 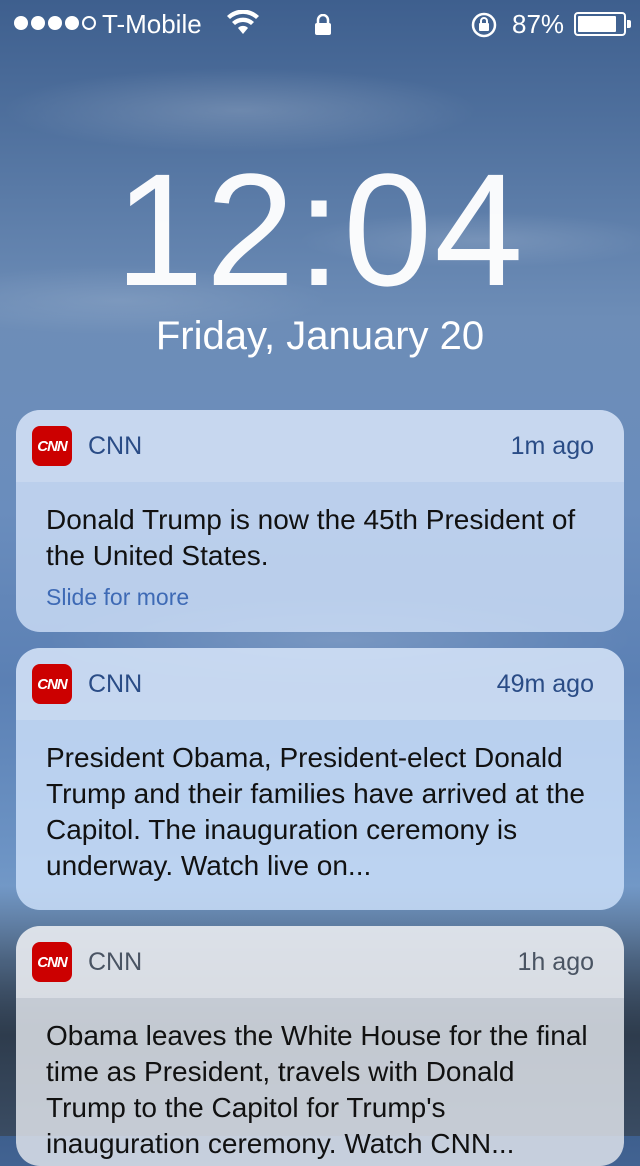 I want to click on status-bar: T-Mobile 87%, so click(x=320, y=24).